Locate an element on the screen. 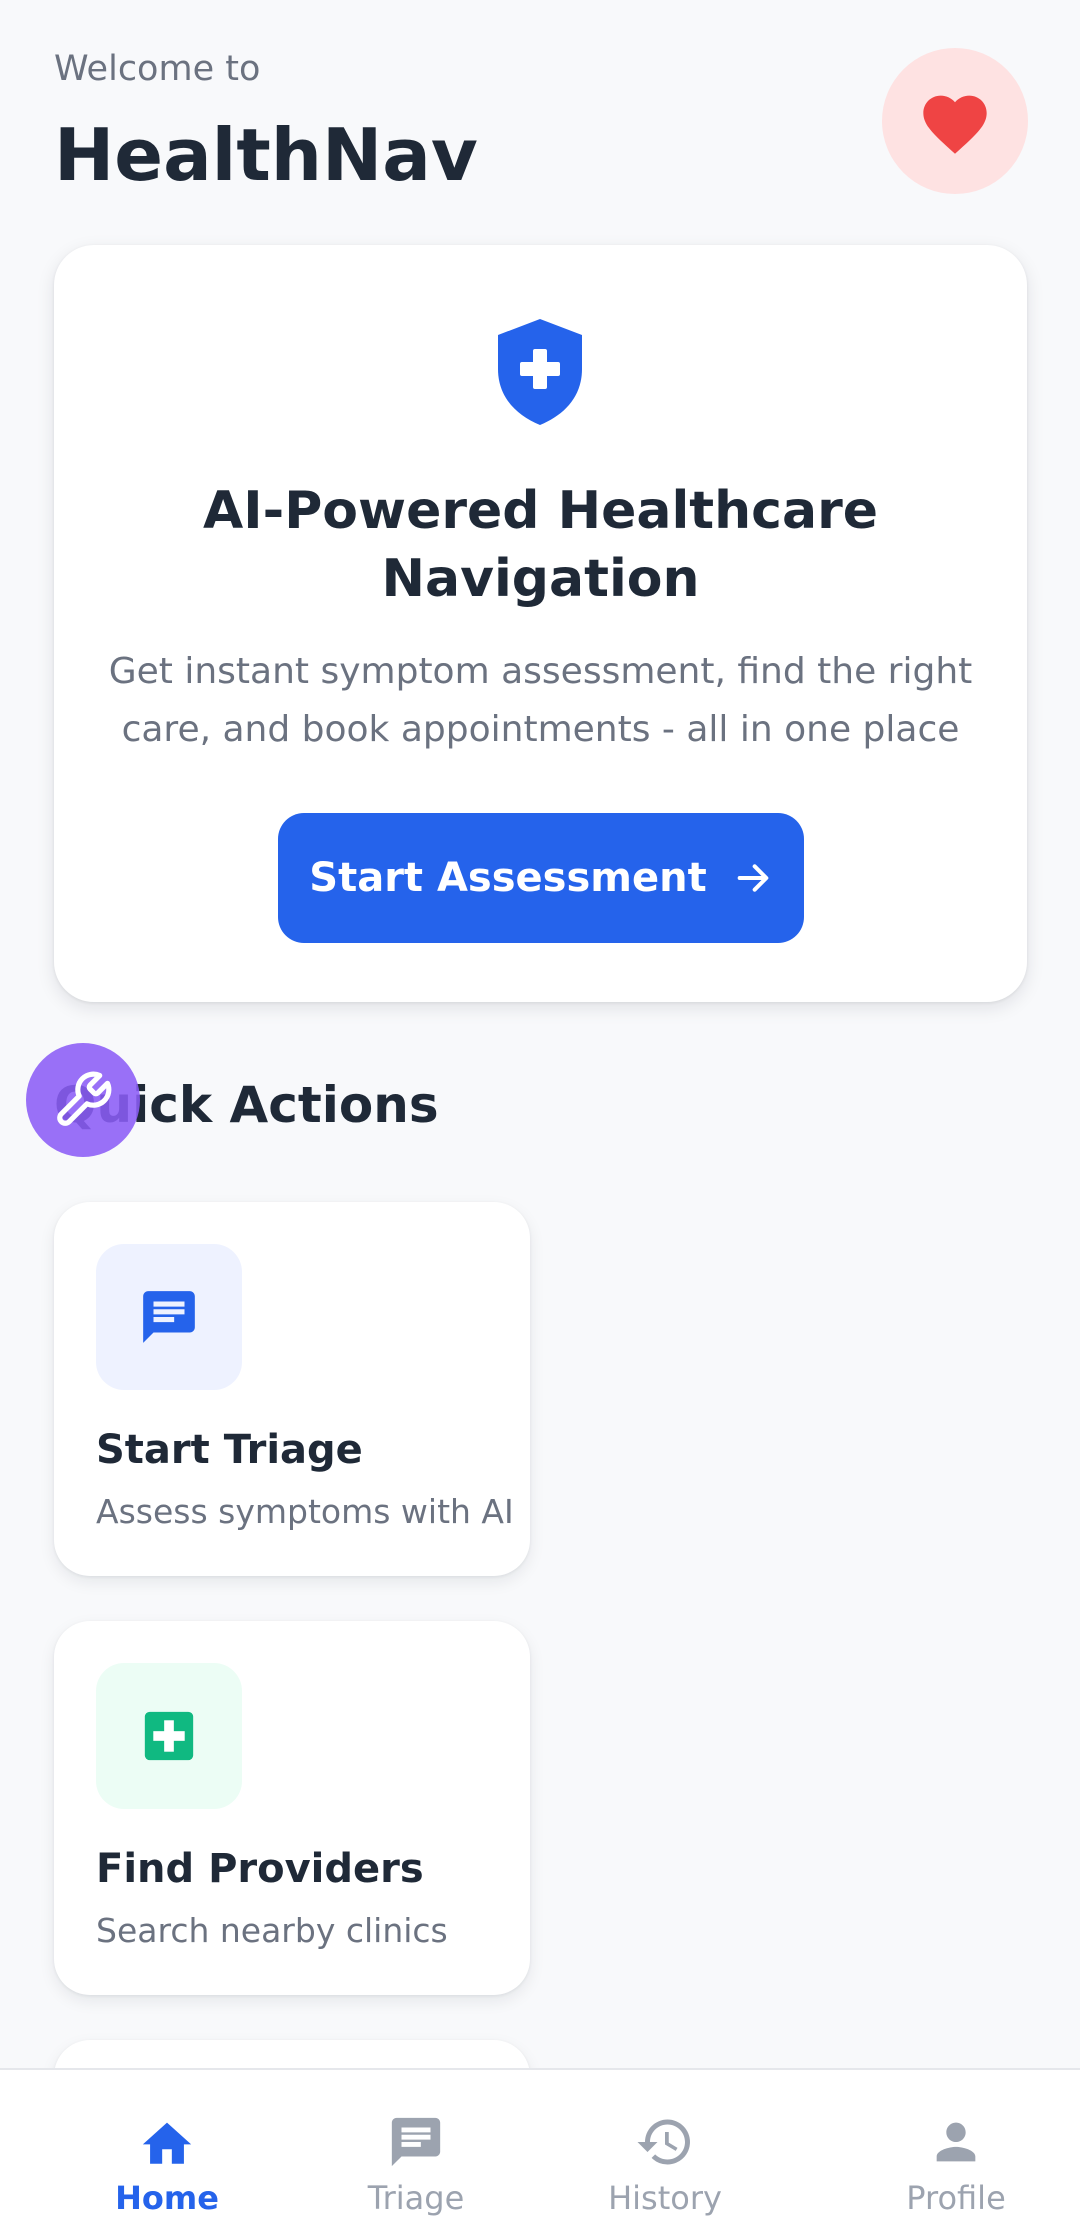 The image size is (1080, 2226). start-assessment-button: Start Assessment is located at coordinates (541, 878).